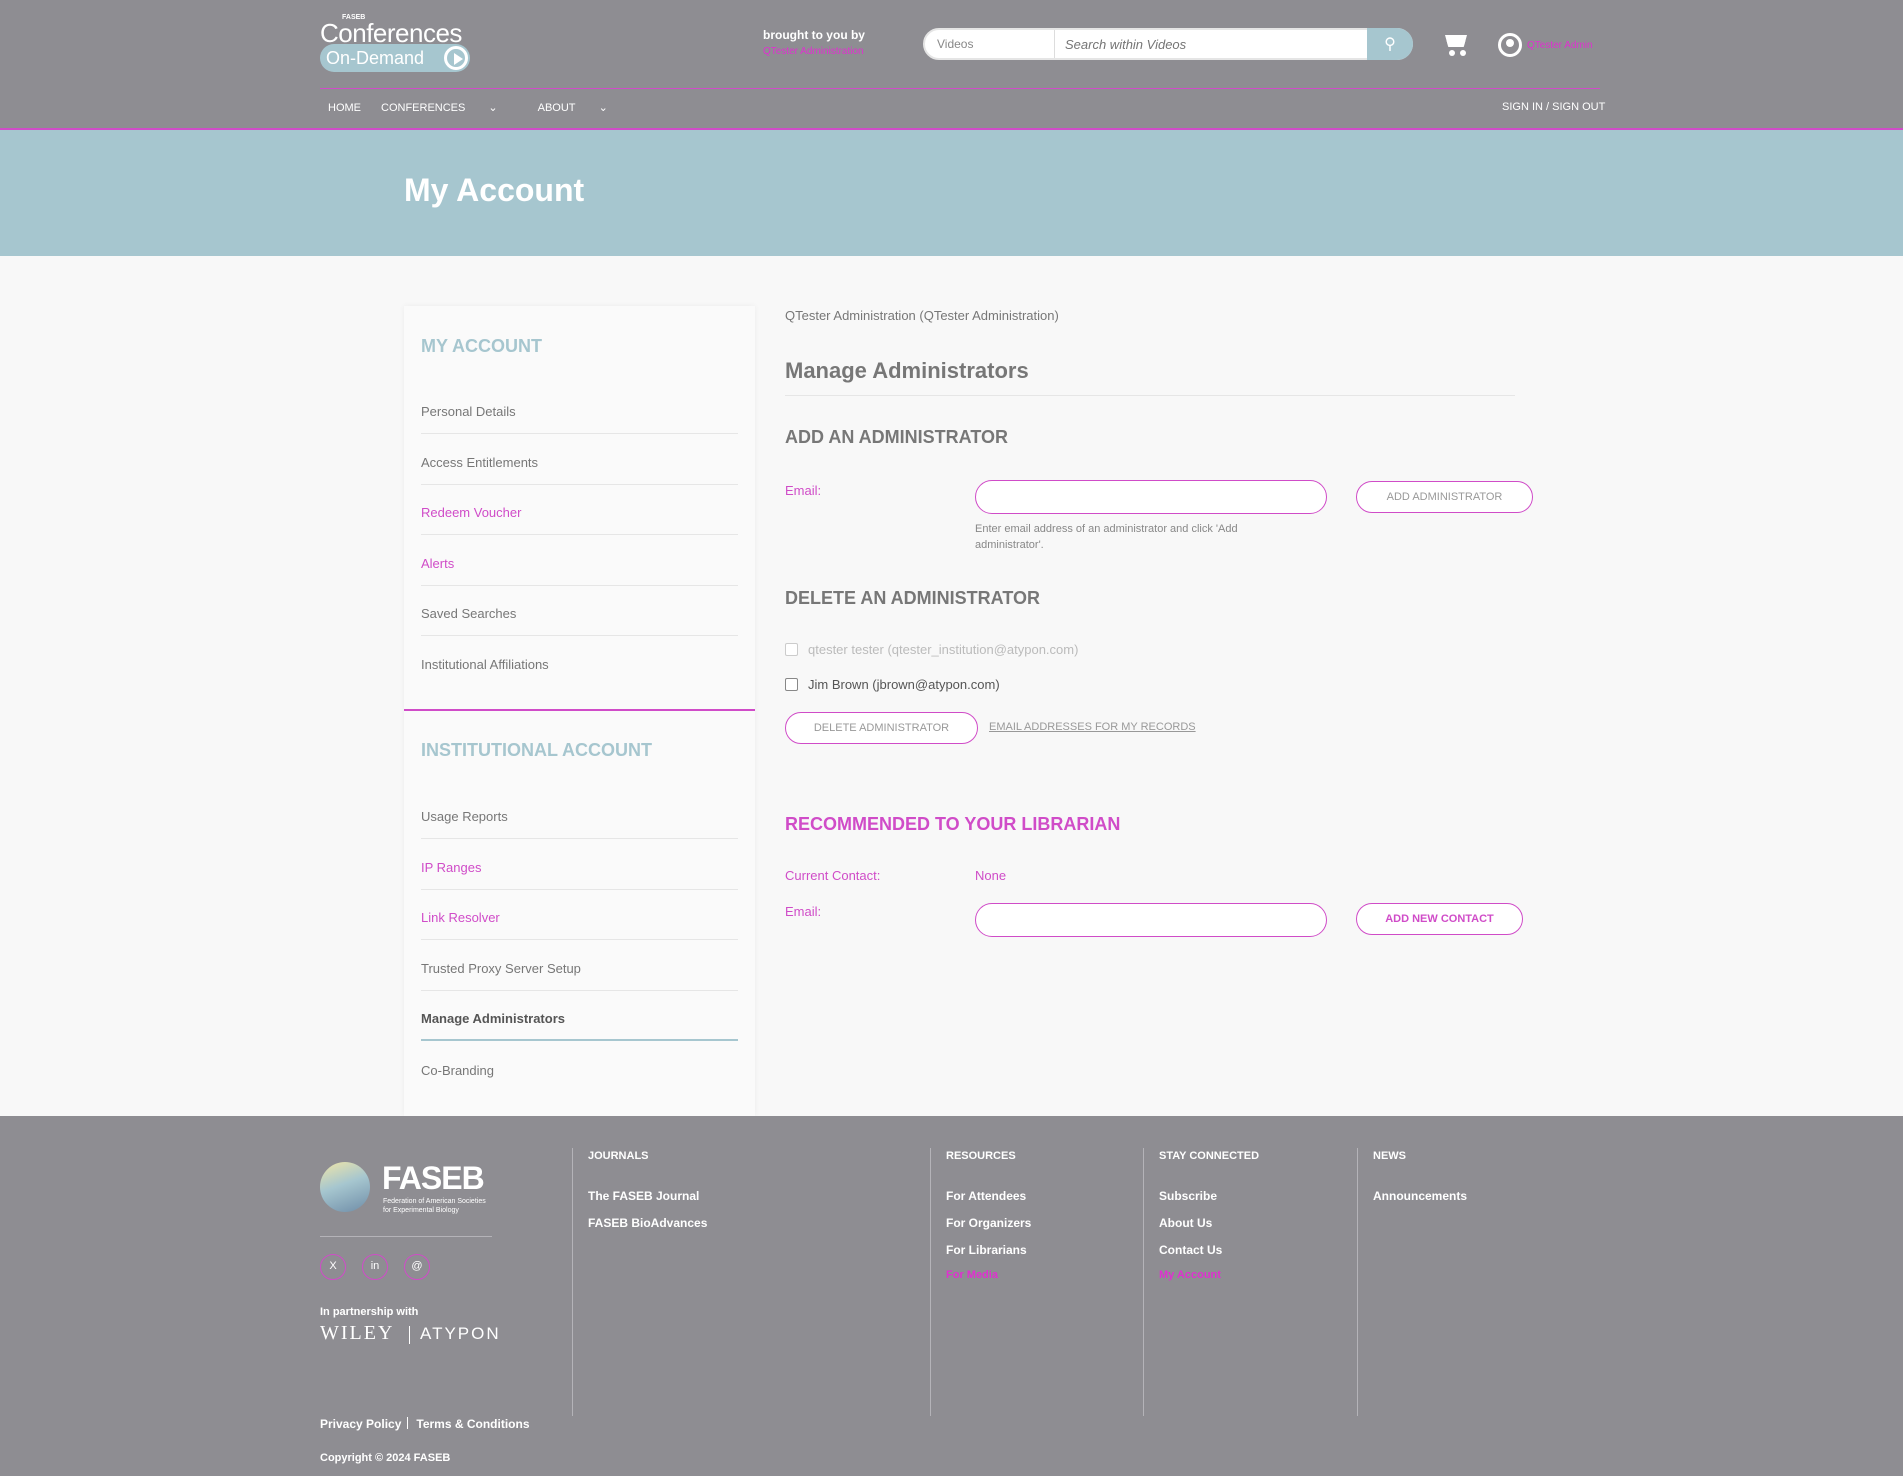  I want to click on search-icon: ⚲, so click(1390, 44).